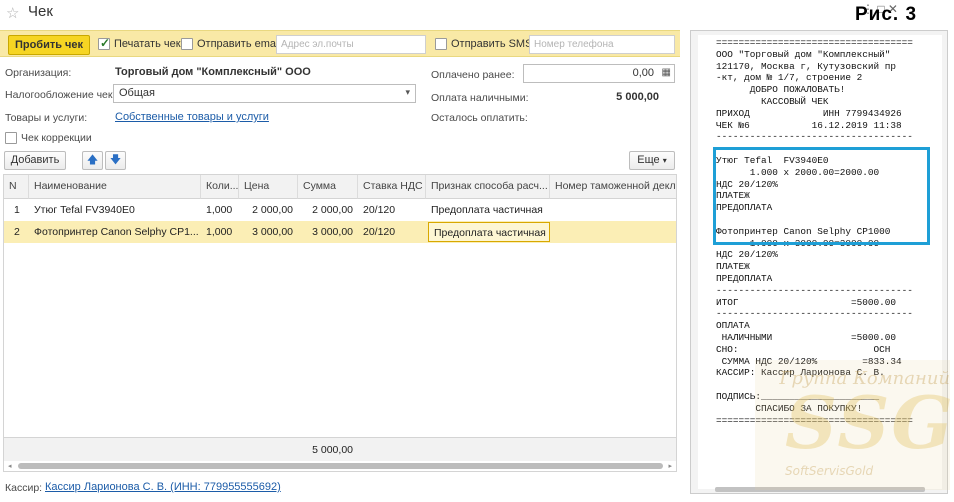 Image resolution: width=954 pixels, height=502 pixels. What do you see at coordinates (648, 160) in the screenshot?
I see `more-label: Еще` at bounding box center [648, 160].